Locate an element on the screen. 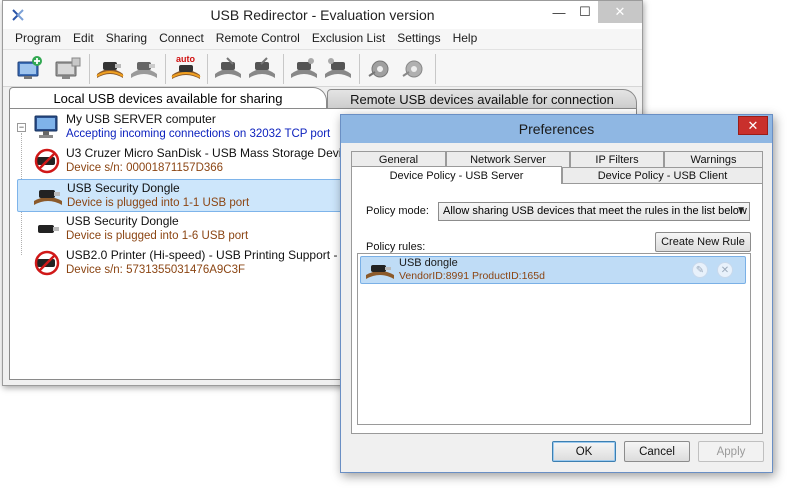 The image size is (800, 498). disconnect-icon is located at coordinates (262, 67).